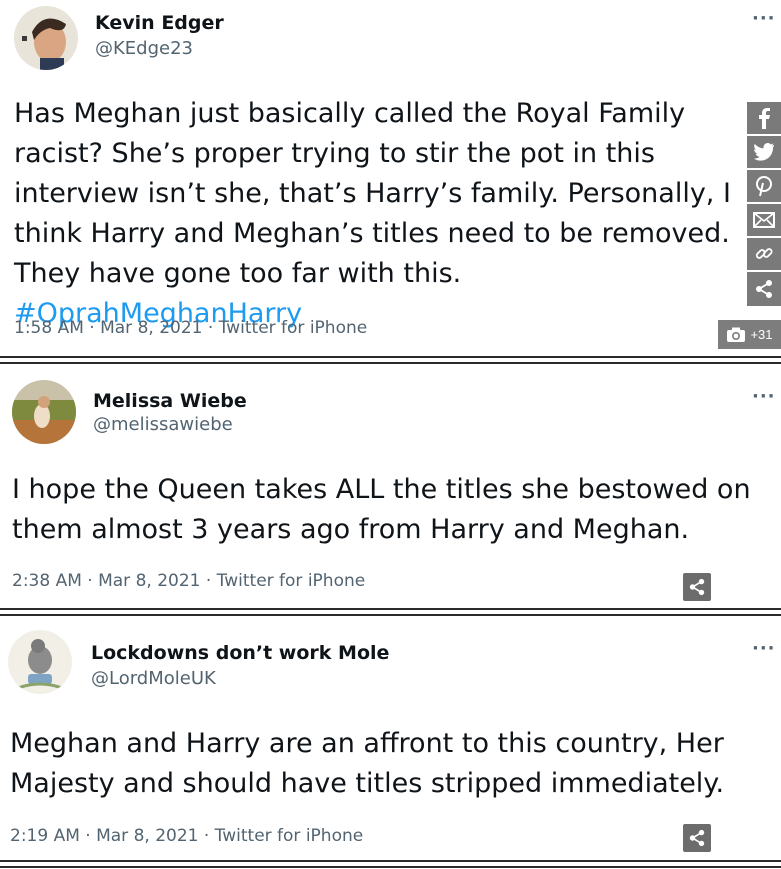 Image resolution: width=781 pixels, height=869 pixels. I want to click on camera-icon, so click(736, 334).